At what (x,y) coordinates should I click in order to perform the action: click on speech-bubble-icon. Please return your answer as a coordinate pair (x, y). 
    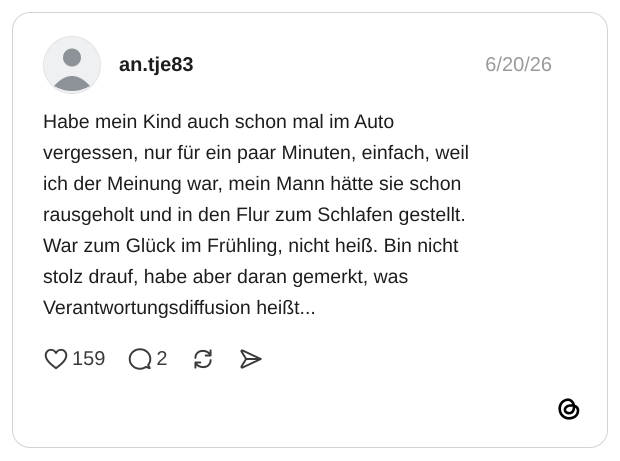
    Looking at the image, I should click on (140, 359).